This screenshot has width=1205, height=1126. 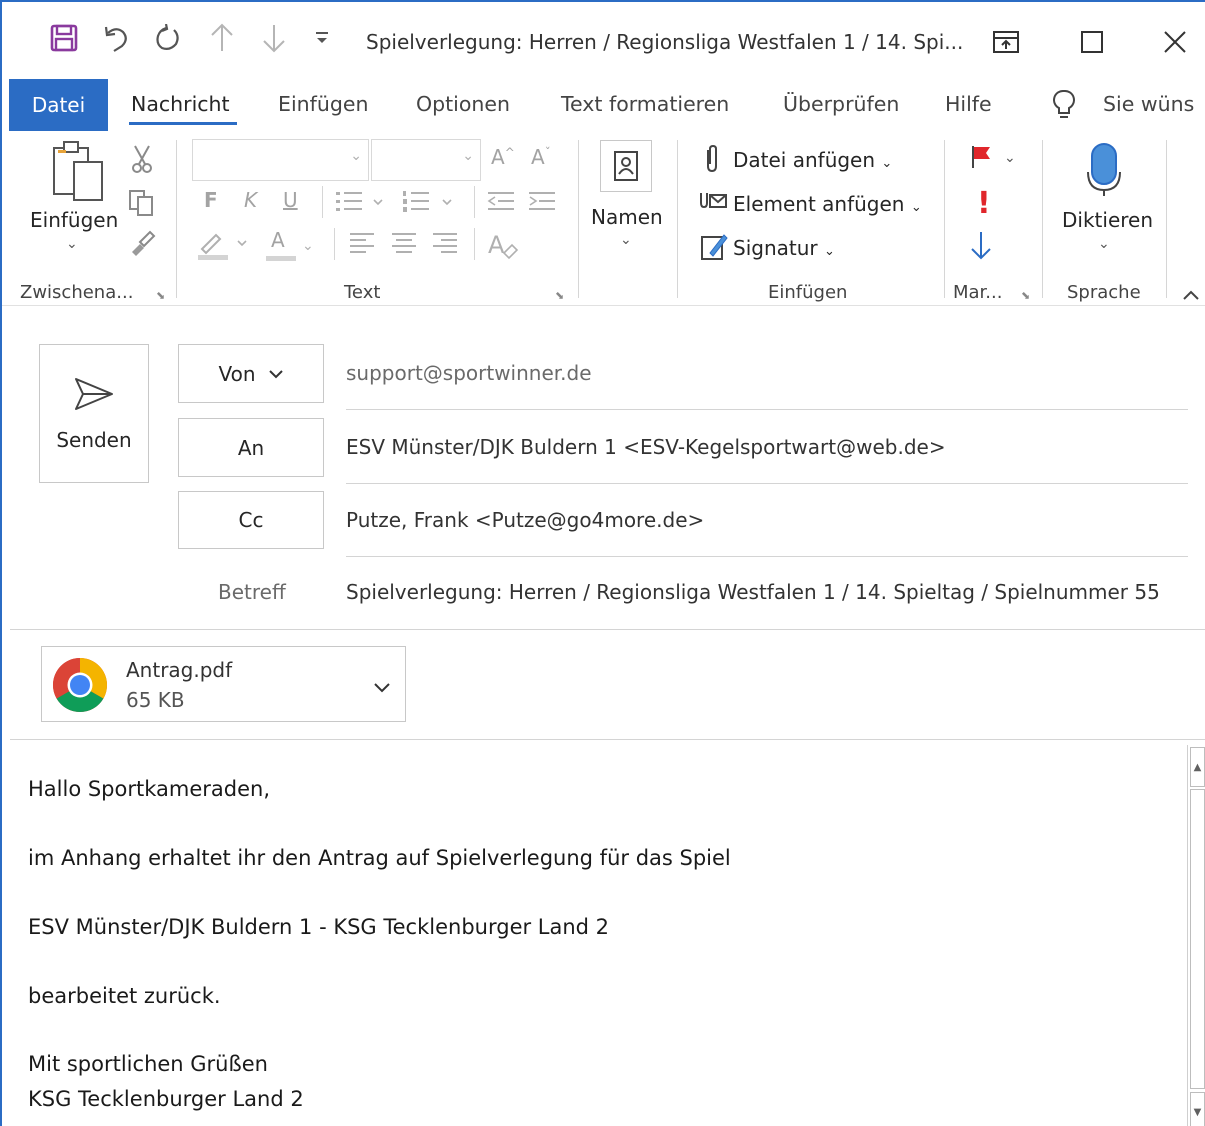 What do you see at coordinates (429, 204) in the screenshot?
I see `numbering-icon` at bounding box center [429, 204].